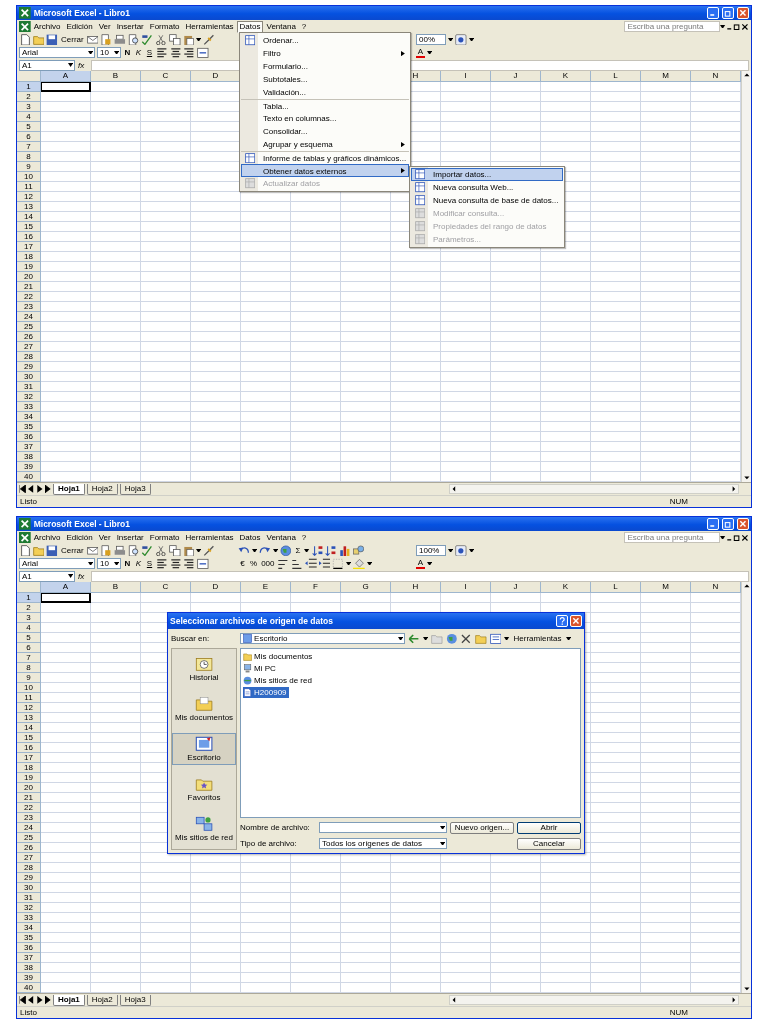 The image size is (768, 1024). Describe the element at coordinates (420, 576) in the screenshot. I see `formula-field` at that location.